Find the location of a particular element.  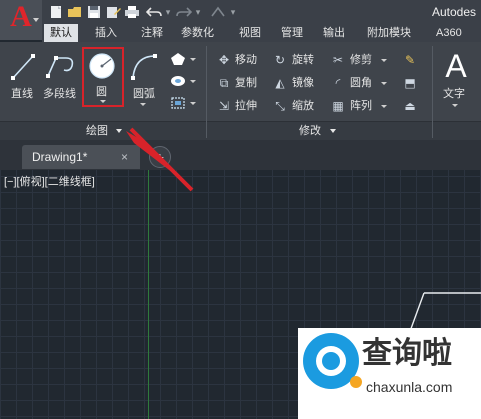

watermark-url: chaxunla.com is located at coordinates (409, 387).